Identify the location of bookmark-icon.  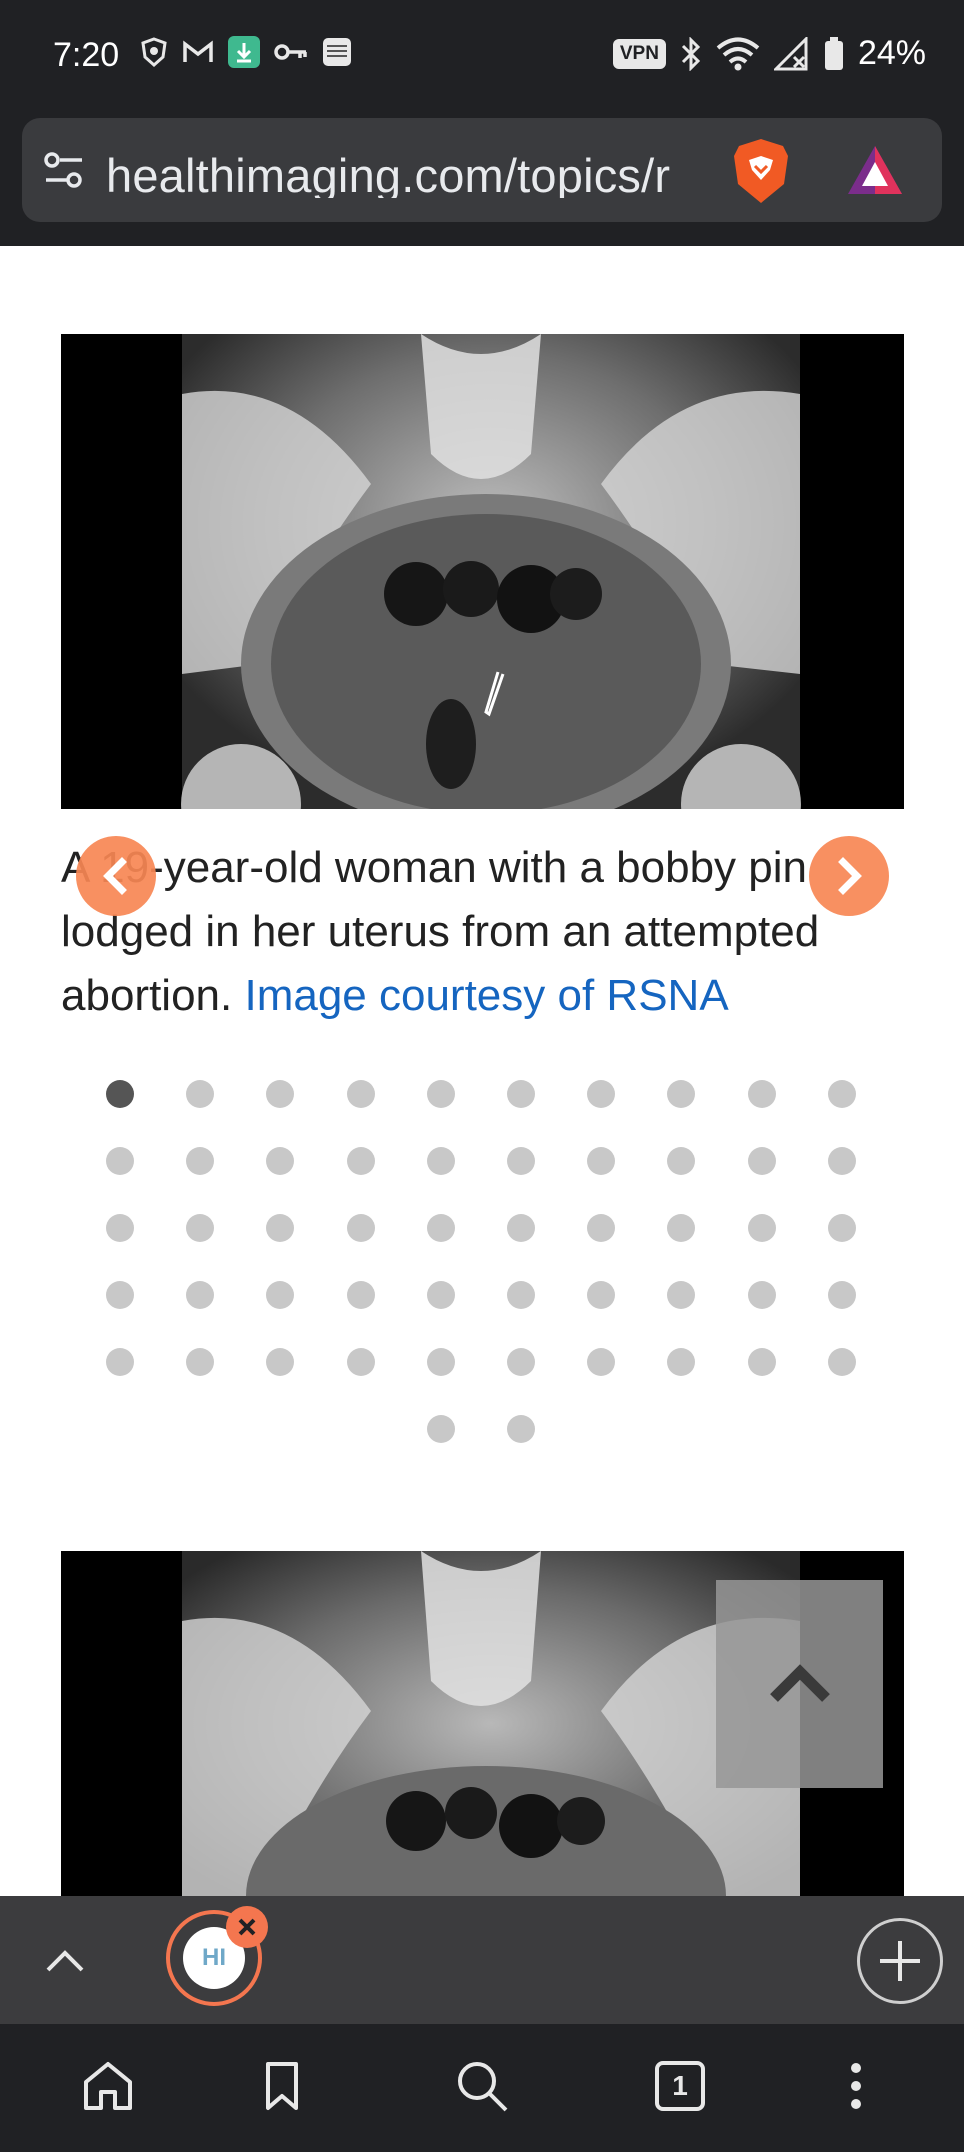
(282, 2086).